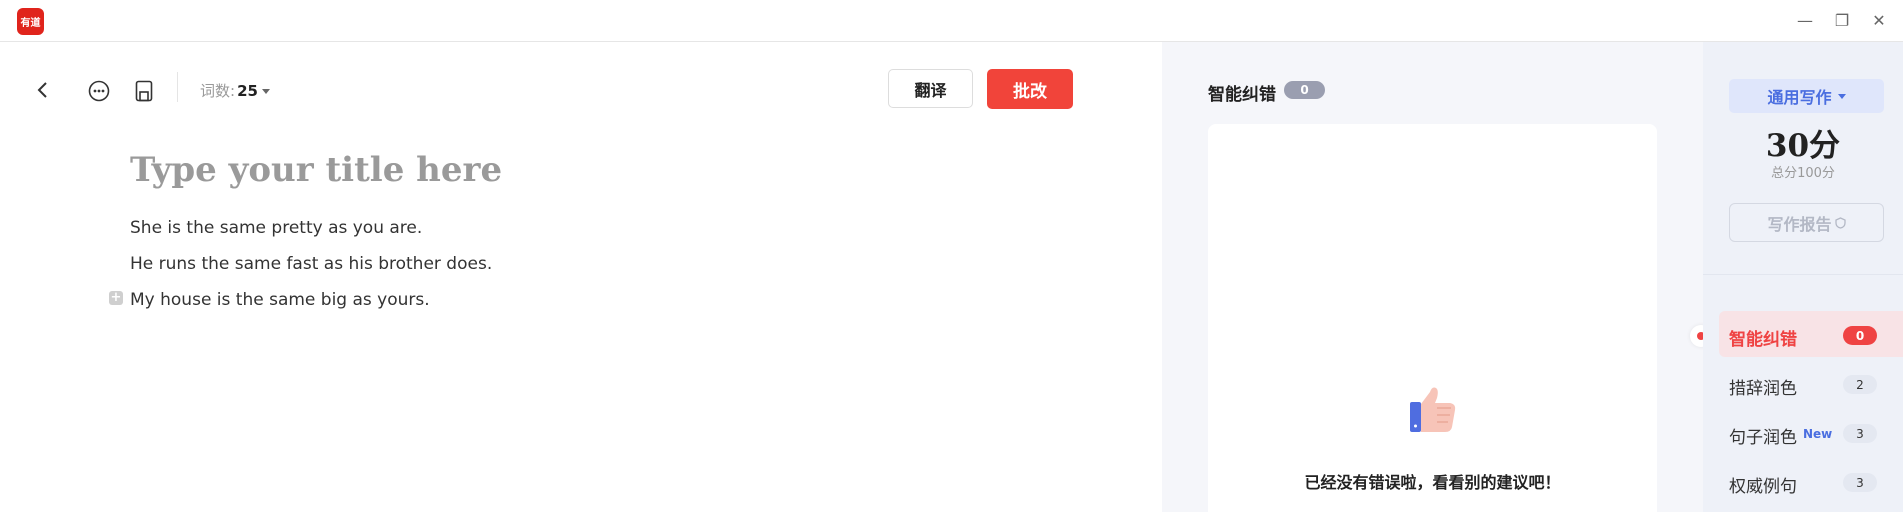 Image resolution: width=1903 pixels, height=524 pixels. I want to click on sidebar-item-label: 智能纠错, so click(1763, 340).